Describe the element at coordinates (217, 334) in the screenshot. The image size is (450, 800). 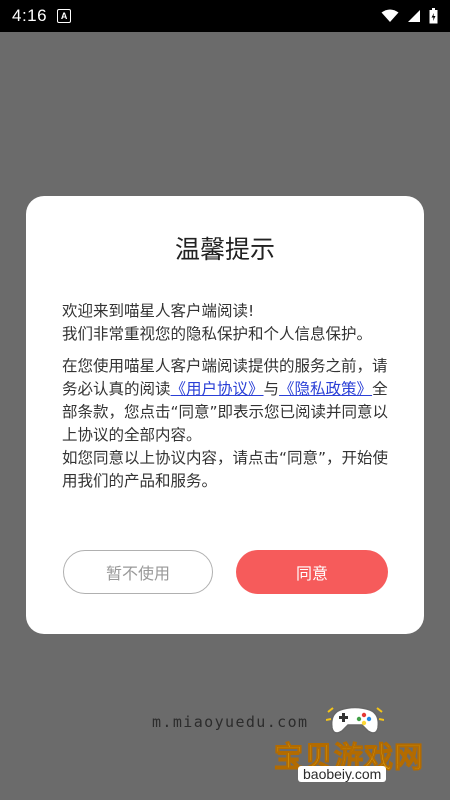
I see `privacy-line: 我们非常重视您的隐私保护和个人信息保护。` at that location.